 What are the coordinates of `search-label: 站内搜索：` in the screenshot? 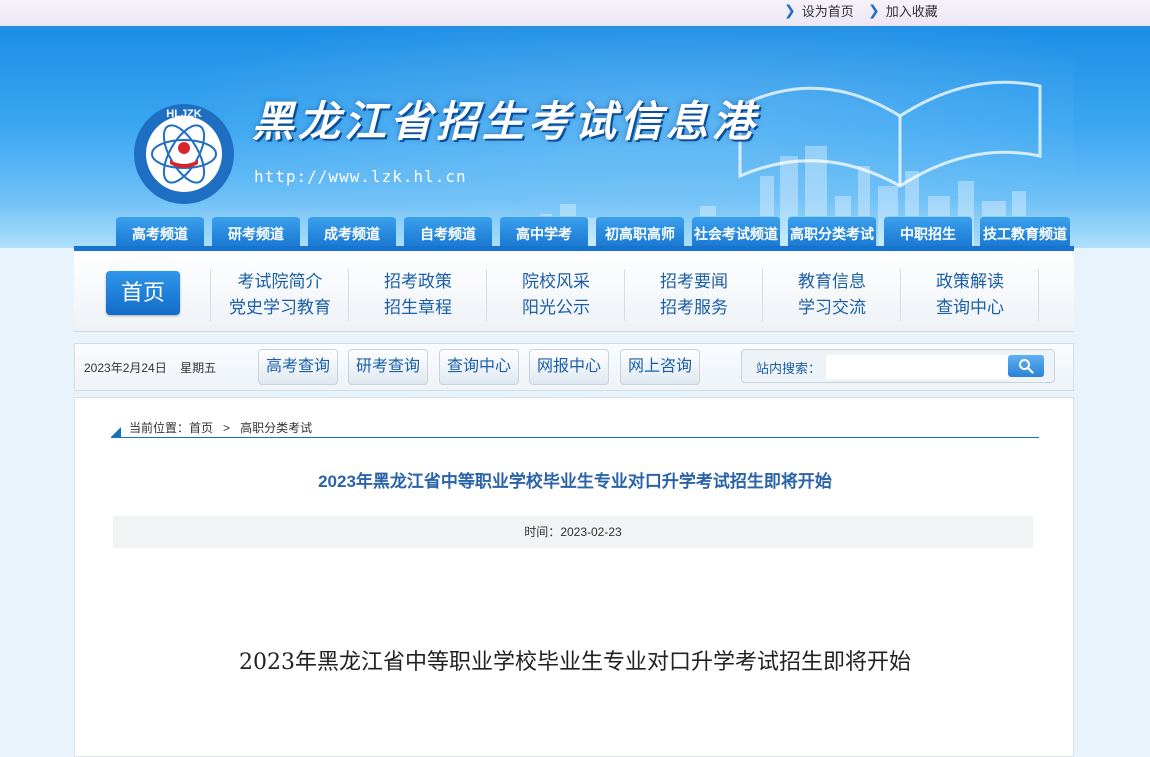 It's located at (789, 368).